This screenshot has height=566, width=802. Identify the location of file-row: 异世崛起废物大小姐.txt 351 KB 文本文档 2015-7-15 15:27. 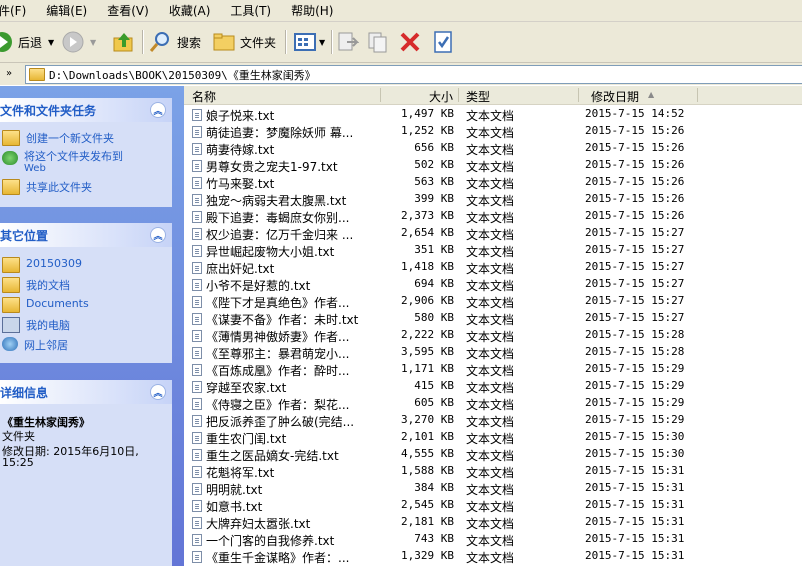
(493, 250).